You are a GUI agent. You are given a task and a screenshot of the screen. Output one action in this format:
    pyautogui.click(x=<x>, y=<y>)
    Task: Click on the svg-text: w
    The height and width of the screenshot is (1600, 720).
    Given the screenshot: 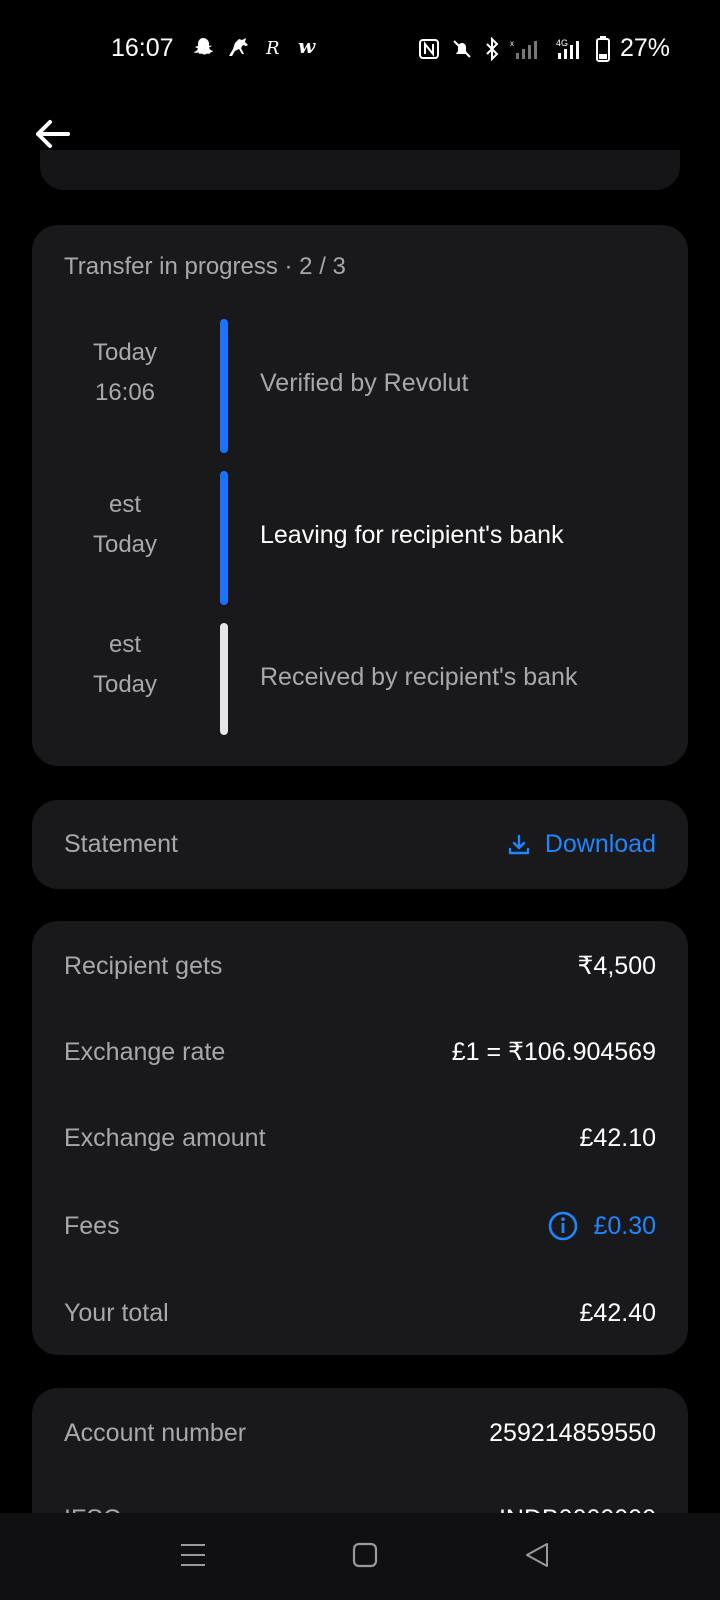 What is the action you would take?
    pyautogui.click(x=307, y=47)
    